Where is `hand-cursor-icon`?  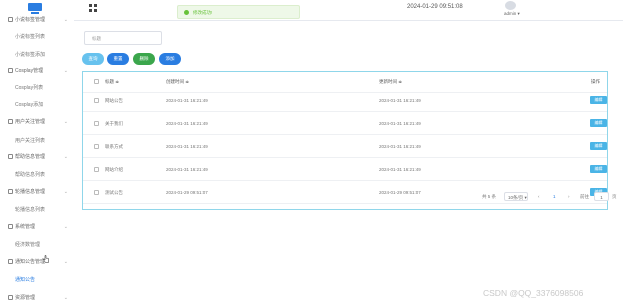
hand-cursor-icon is located at coordinates (46, 259).